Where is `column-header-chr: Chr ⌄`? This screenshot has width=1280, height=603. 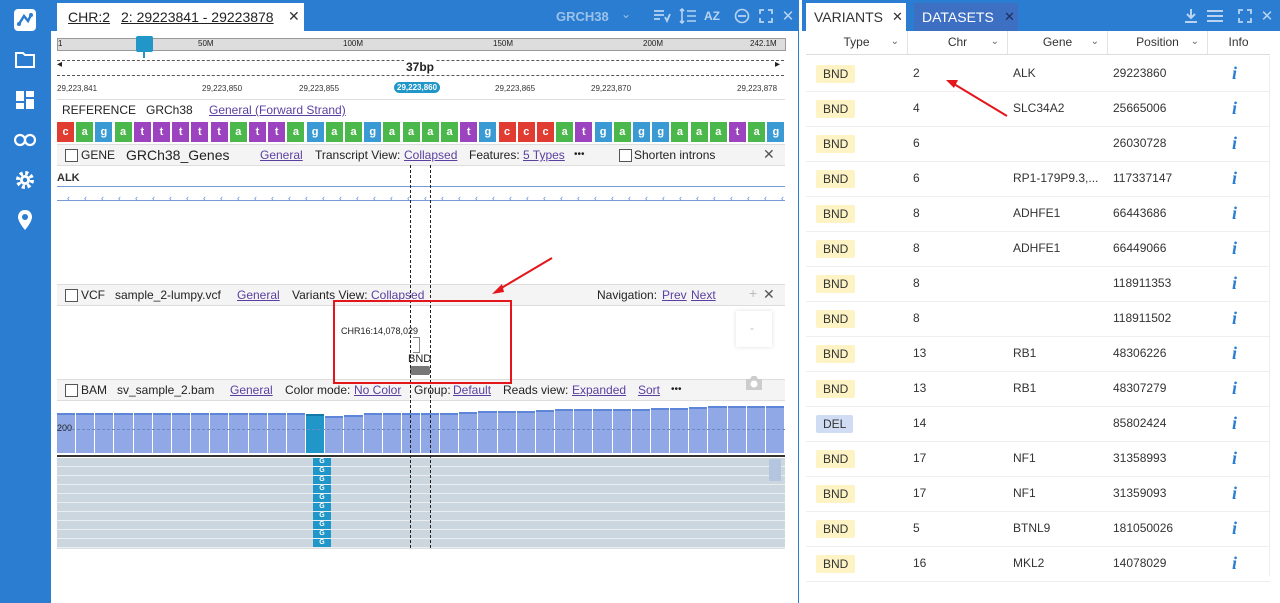 column-header-chr: Chr ⌄ is located at coordinates (958, 42).